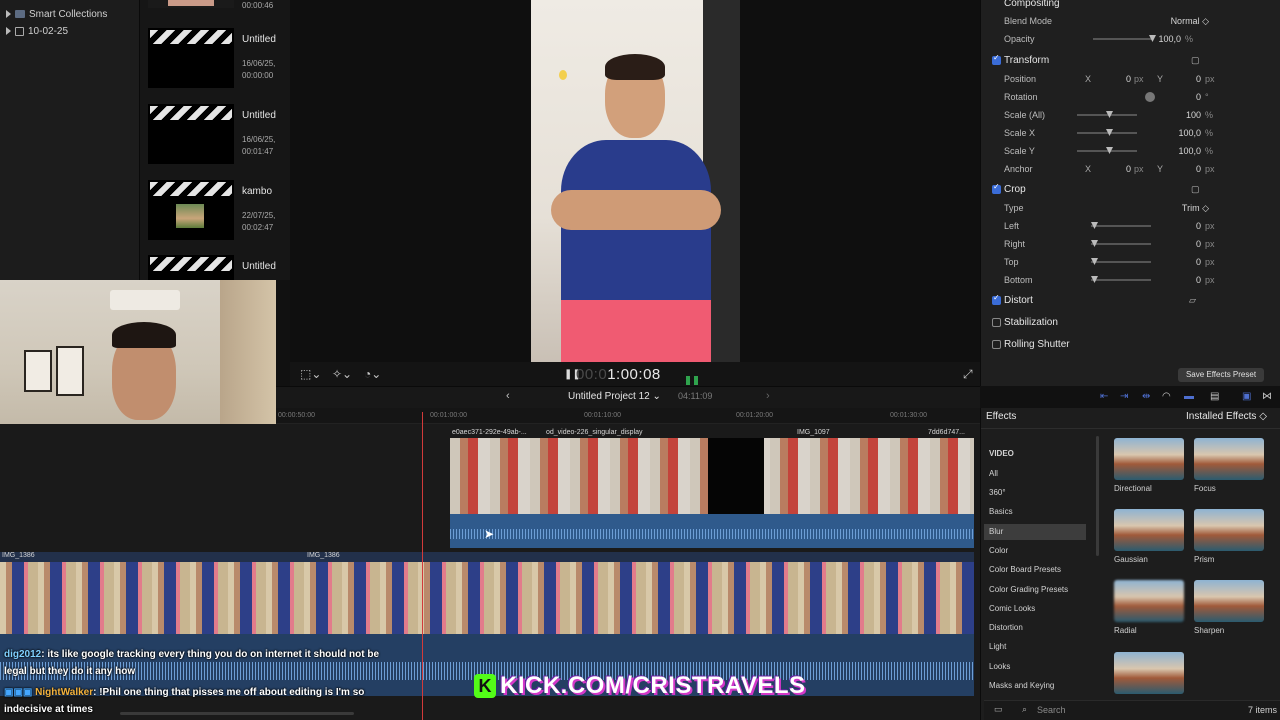  I want to click on forward-arrow-icon: ›, so click(768, 396).